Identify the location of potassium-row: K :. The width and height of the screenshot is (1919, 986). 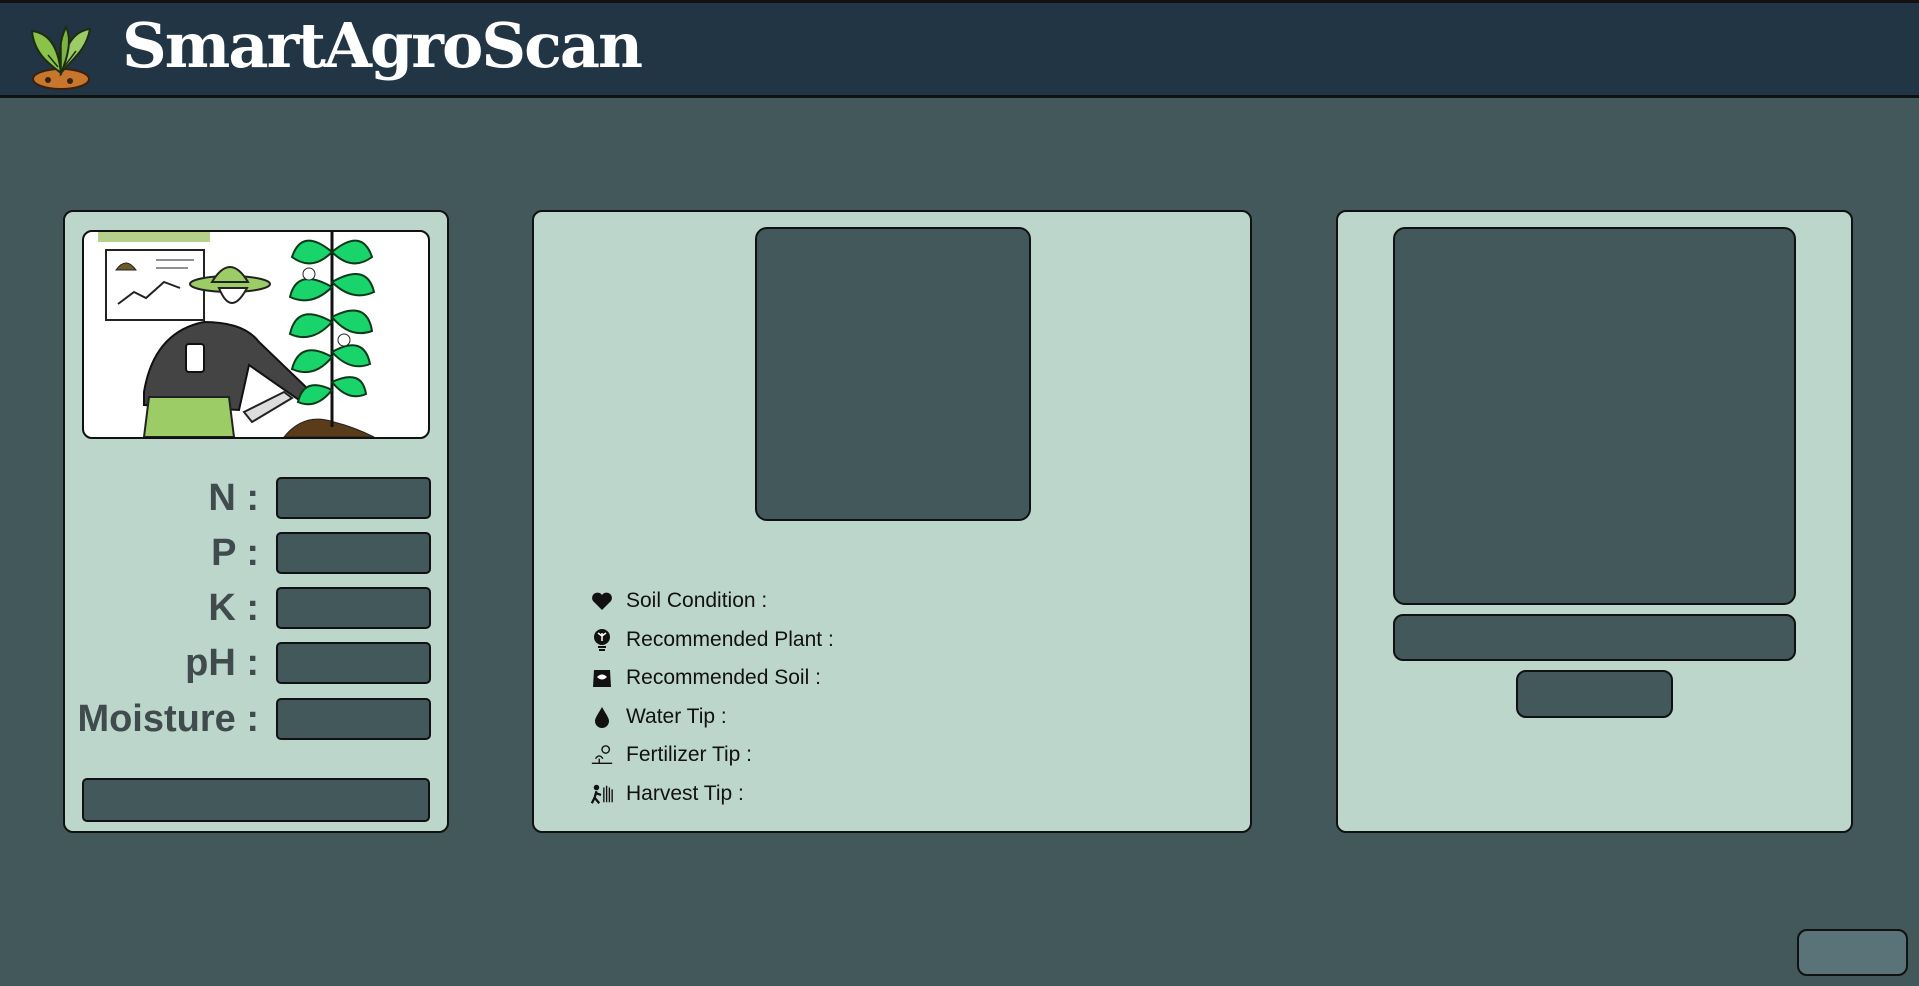
(257, 608).